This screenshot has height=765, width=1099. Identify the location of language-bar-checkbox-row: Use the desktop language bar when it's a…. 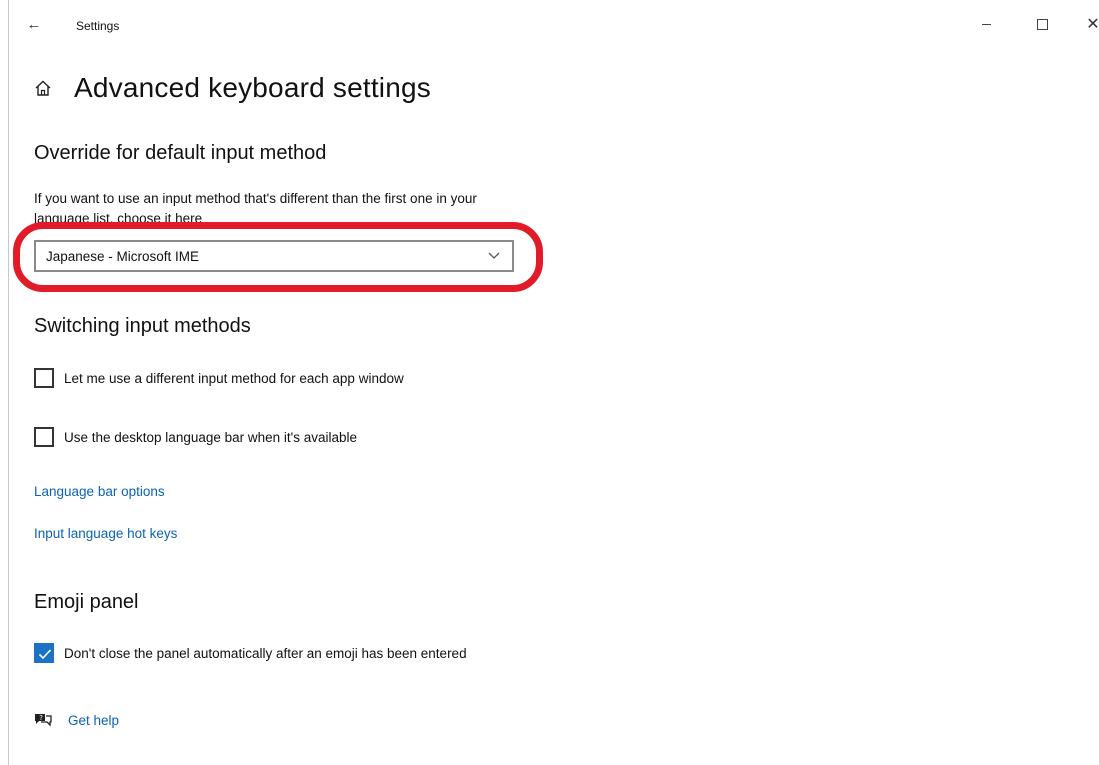
(195, 437).